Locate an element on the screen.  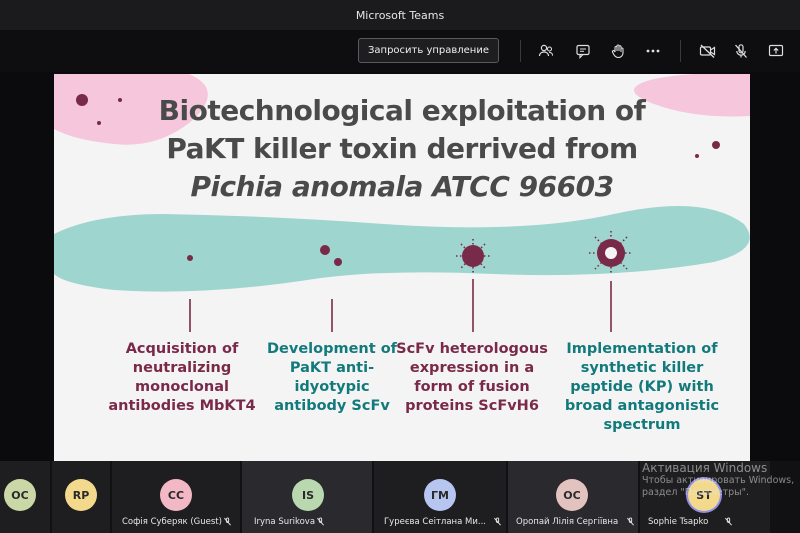
watermark-title: Активация Windows is located at coordinates (705, 468).